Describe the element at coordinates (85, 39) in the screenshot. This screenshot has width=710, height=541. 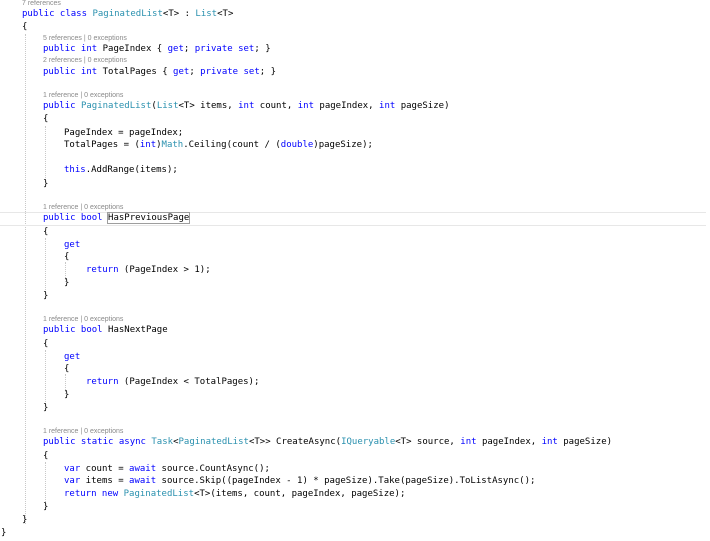
I see `codelens-pageindex: 5 references | 0 exceptions` at that location.